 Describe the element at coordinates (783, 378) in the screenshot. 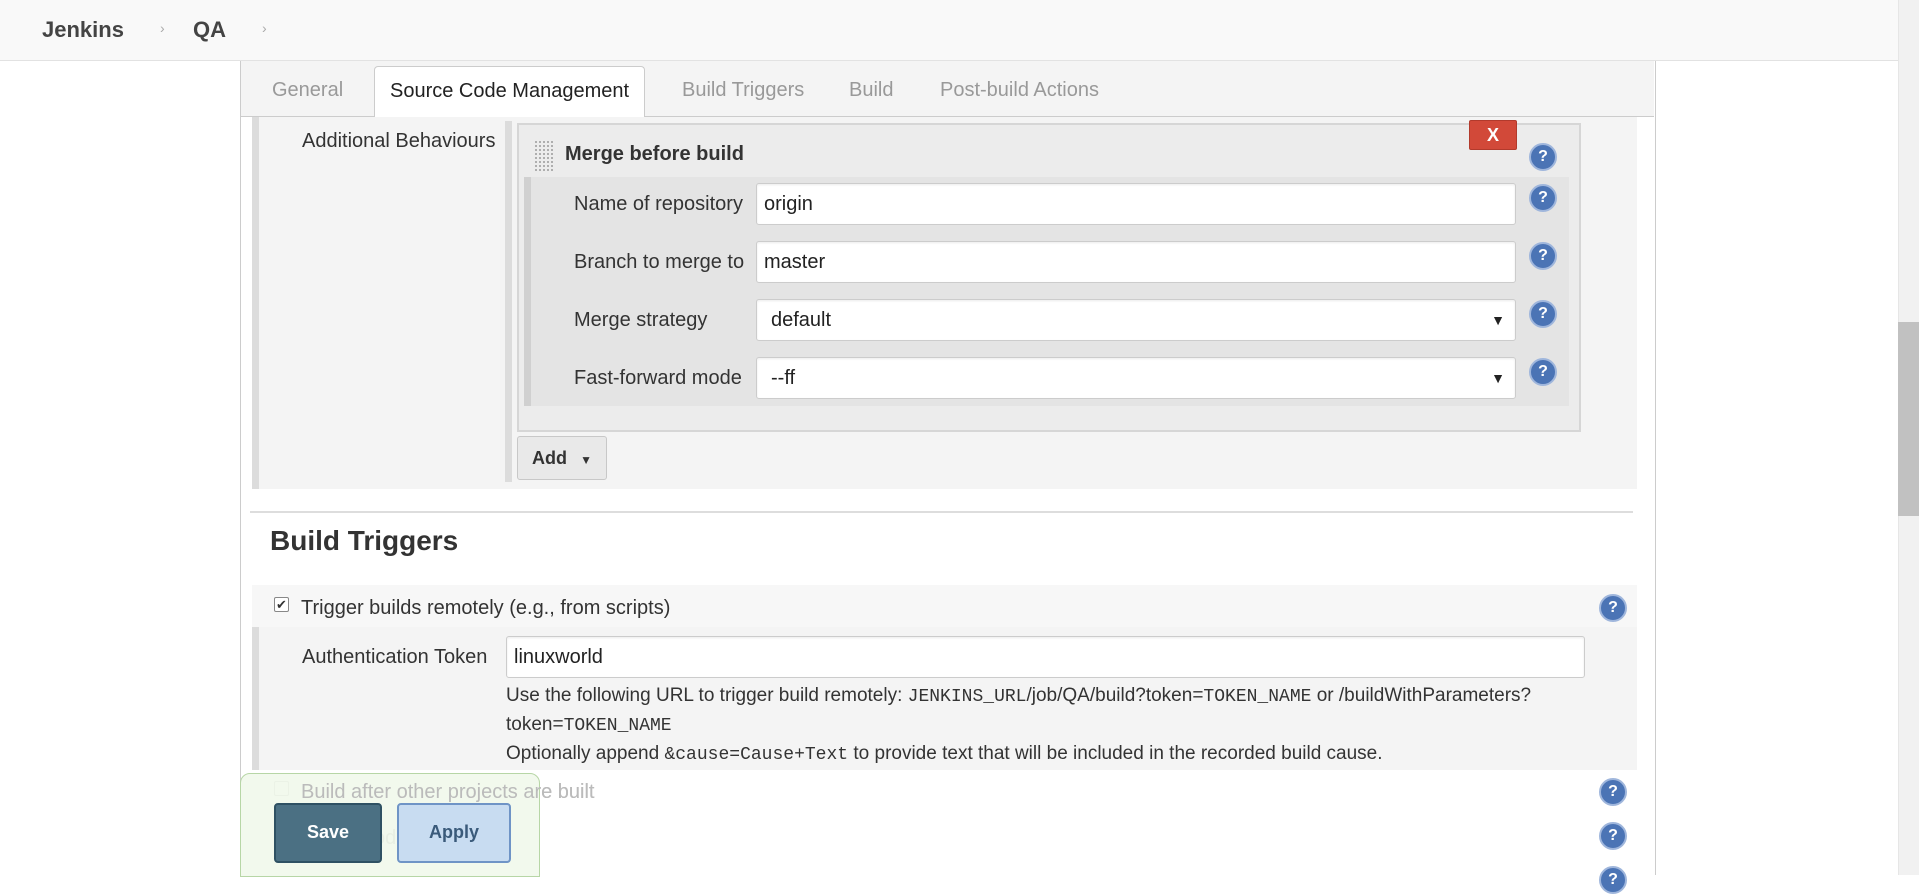

I see `fast-forward-mode-value: --ff` at that location.